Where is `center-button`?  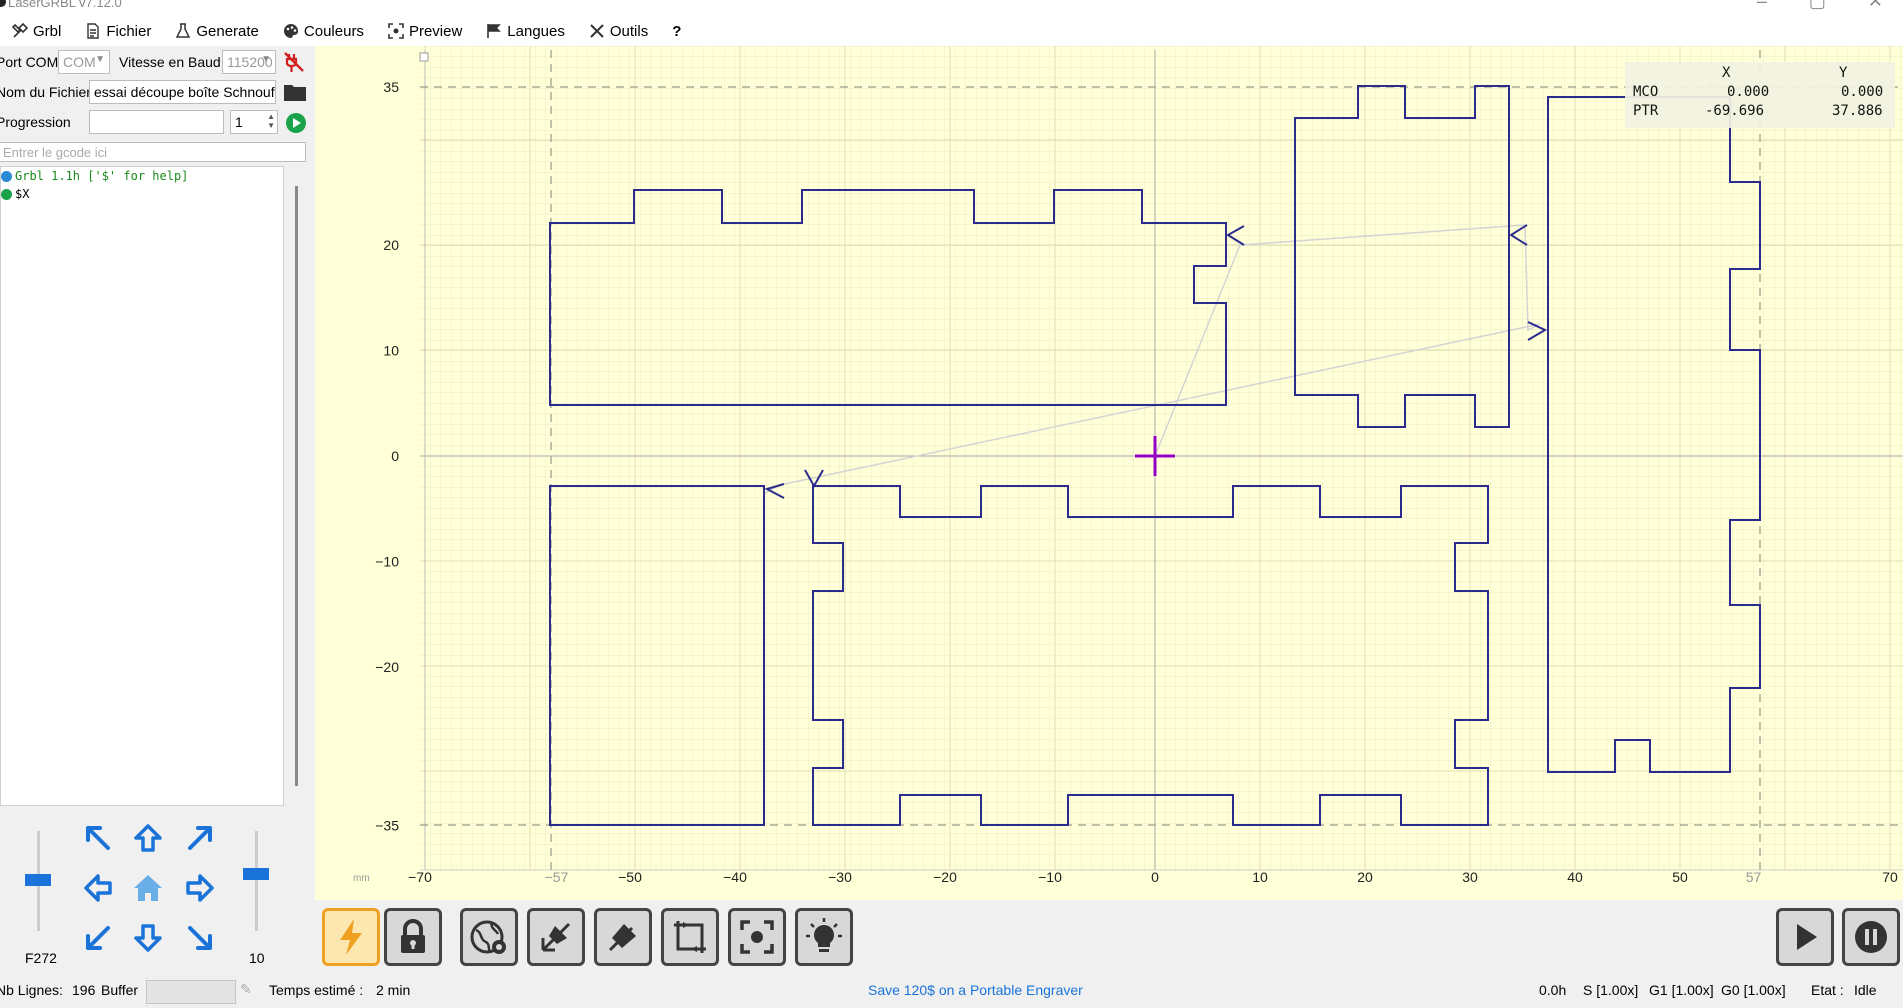 center-button is located at coordinates (757, 937).